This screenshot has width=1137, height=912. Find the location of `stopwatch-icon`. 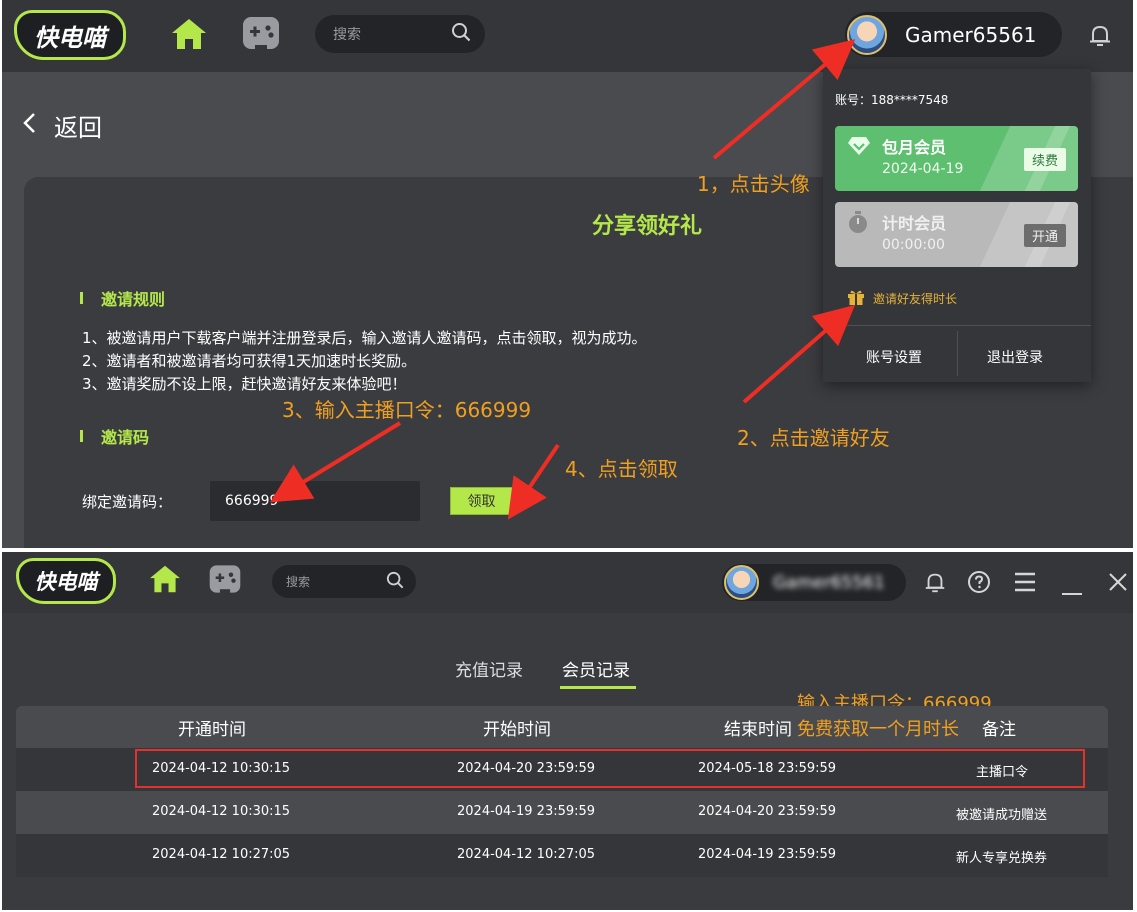

stopwatch-icon is located at coordinates (858, 224).